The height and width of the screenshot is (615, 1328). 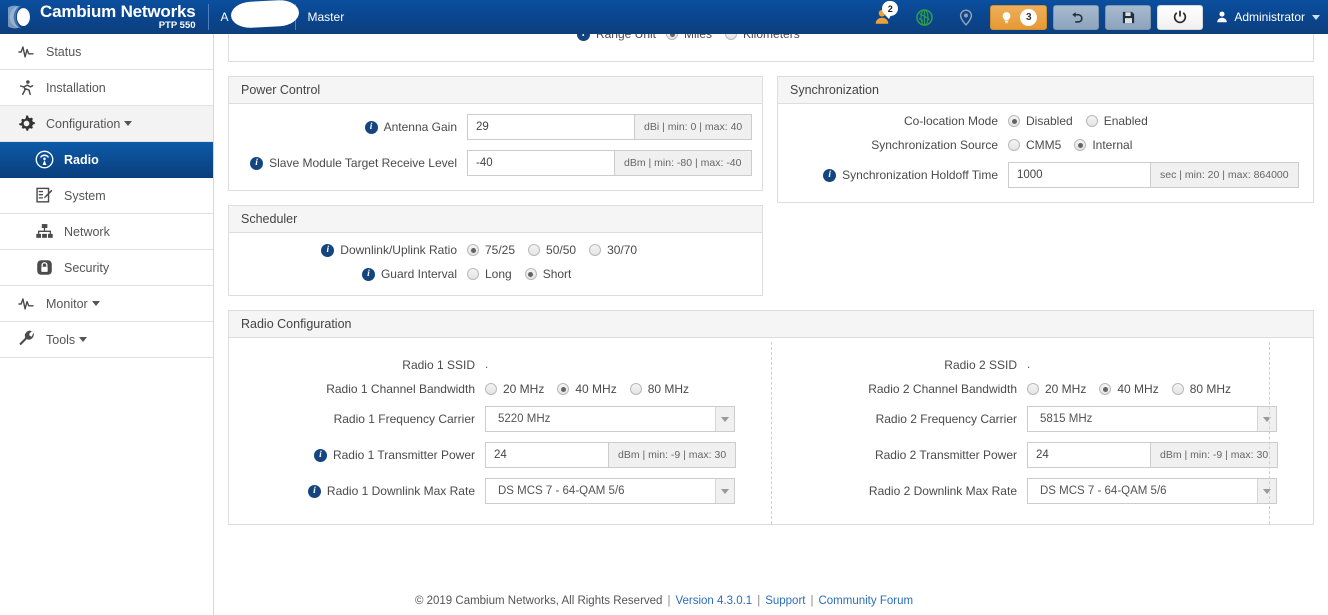 I want to click on sync-holdoff-units: sec | min: 20 | max: 864000, so click(x=1225, y=175).